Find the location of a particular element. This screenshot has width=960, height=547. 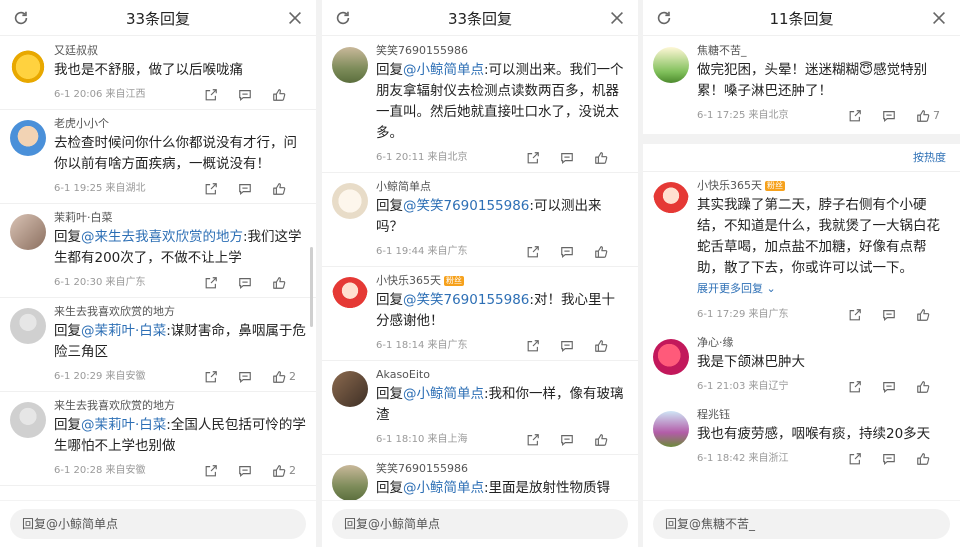

username: 老虎小小个 is located at coordinates (180, 124).